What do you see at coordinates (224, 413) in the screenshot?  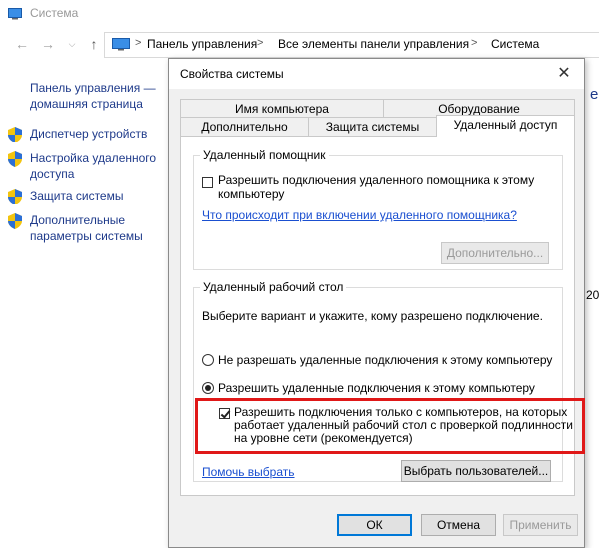 I see `nla-checkbox` at bounding box center [224, 413].